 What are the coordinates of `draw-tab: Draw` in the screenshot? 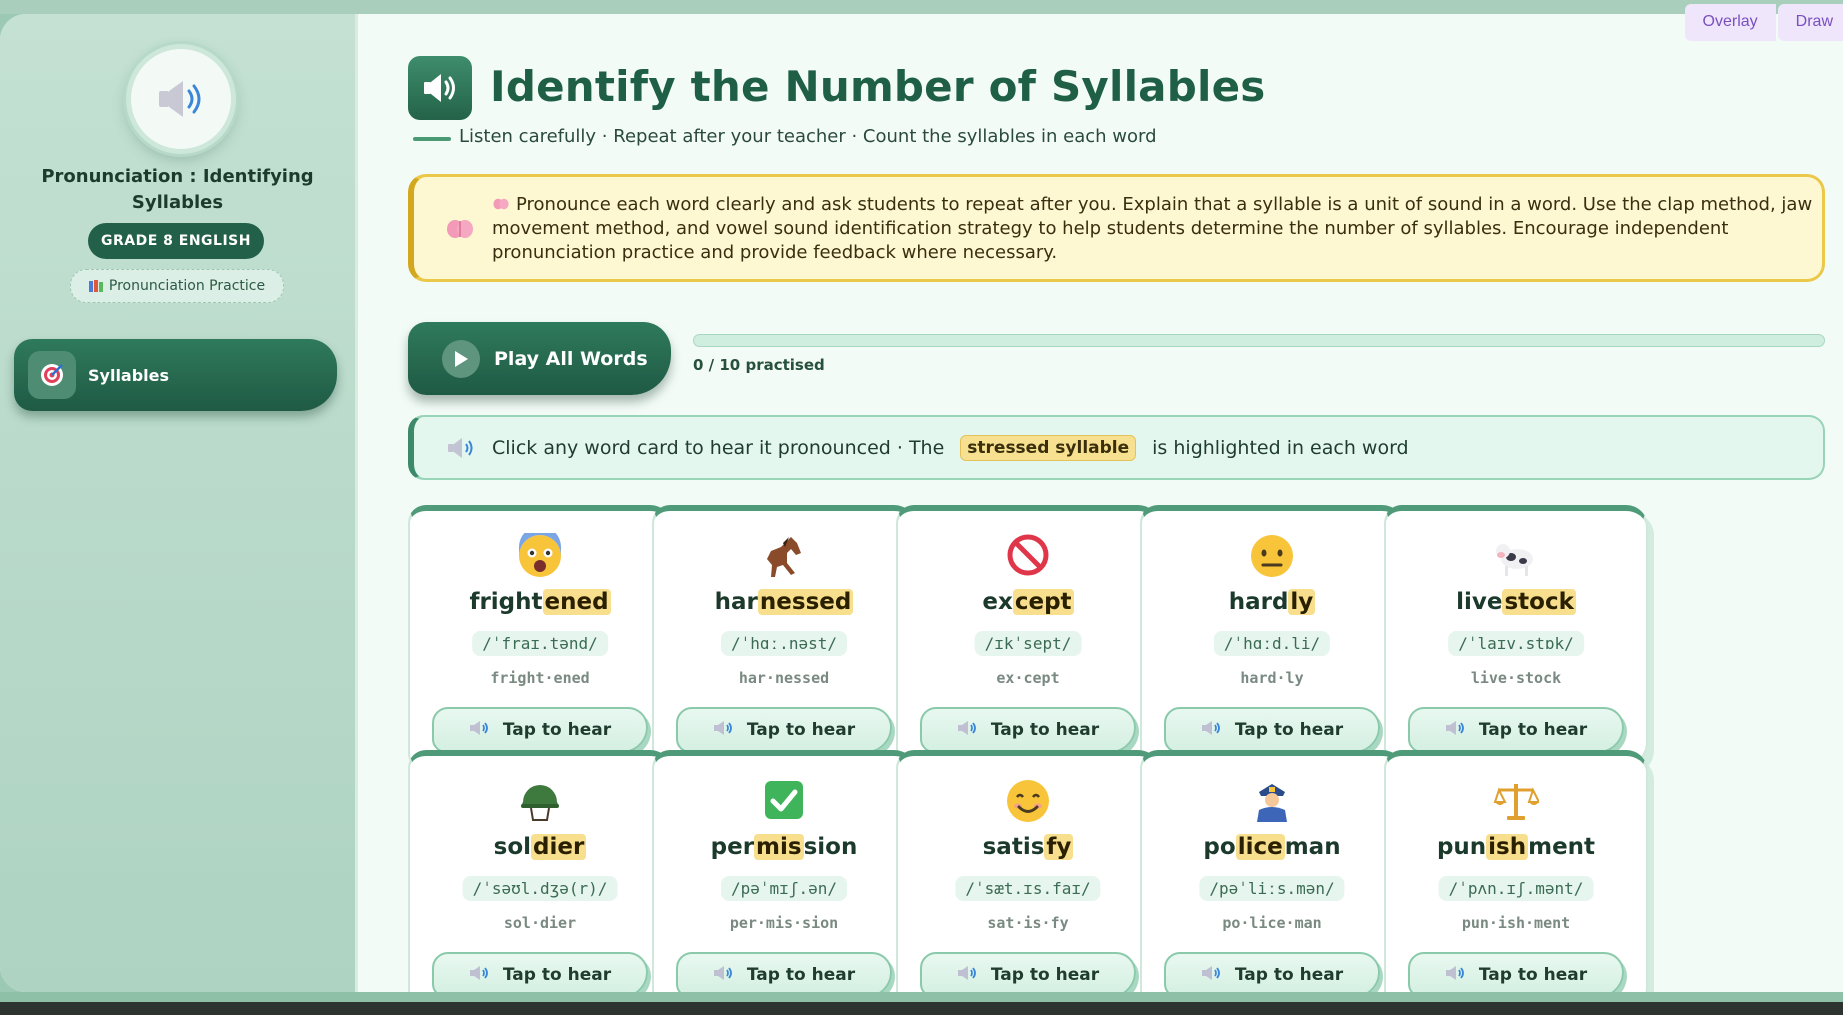 It's located at (1810, 22).